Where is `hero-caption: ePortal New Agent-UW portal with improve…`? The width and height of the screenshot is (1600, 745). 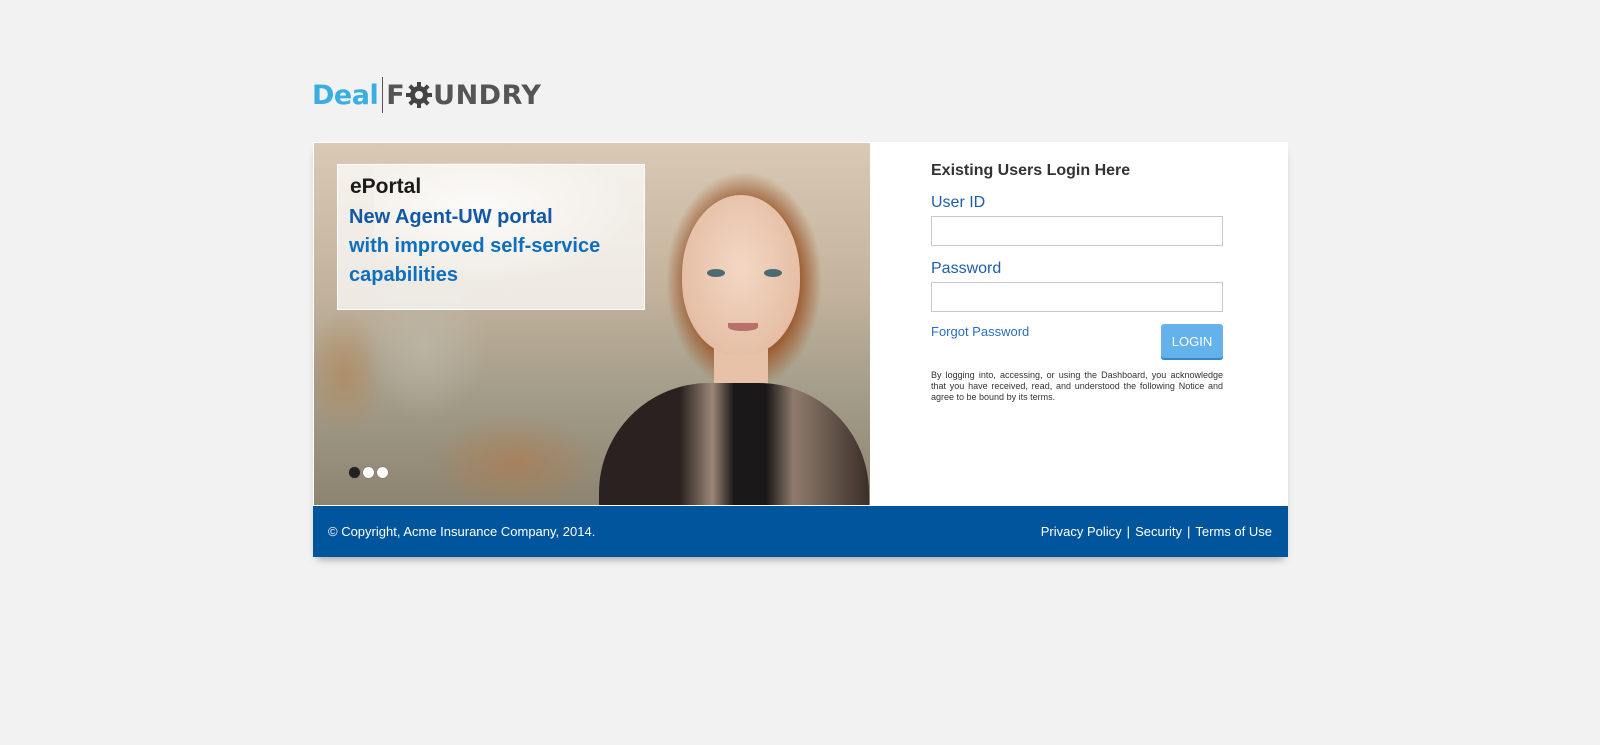 hero-caption: ePortal New Agent-UW portal with improve… is located at coordinates (491, 237).